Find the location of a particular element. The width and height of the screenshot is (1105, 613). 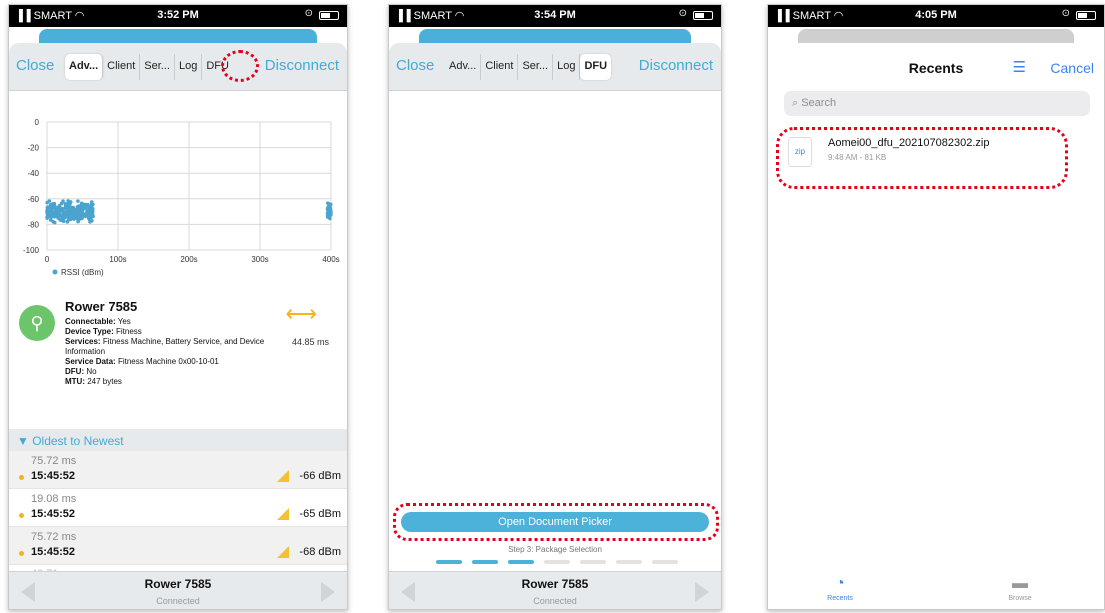

clock-icon: ◔ is located at coordinates (840, 583).